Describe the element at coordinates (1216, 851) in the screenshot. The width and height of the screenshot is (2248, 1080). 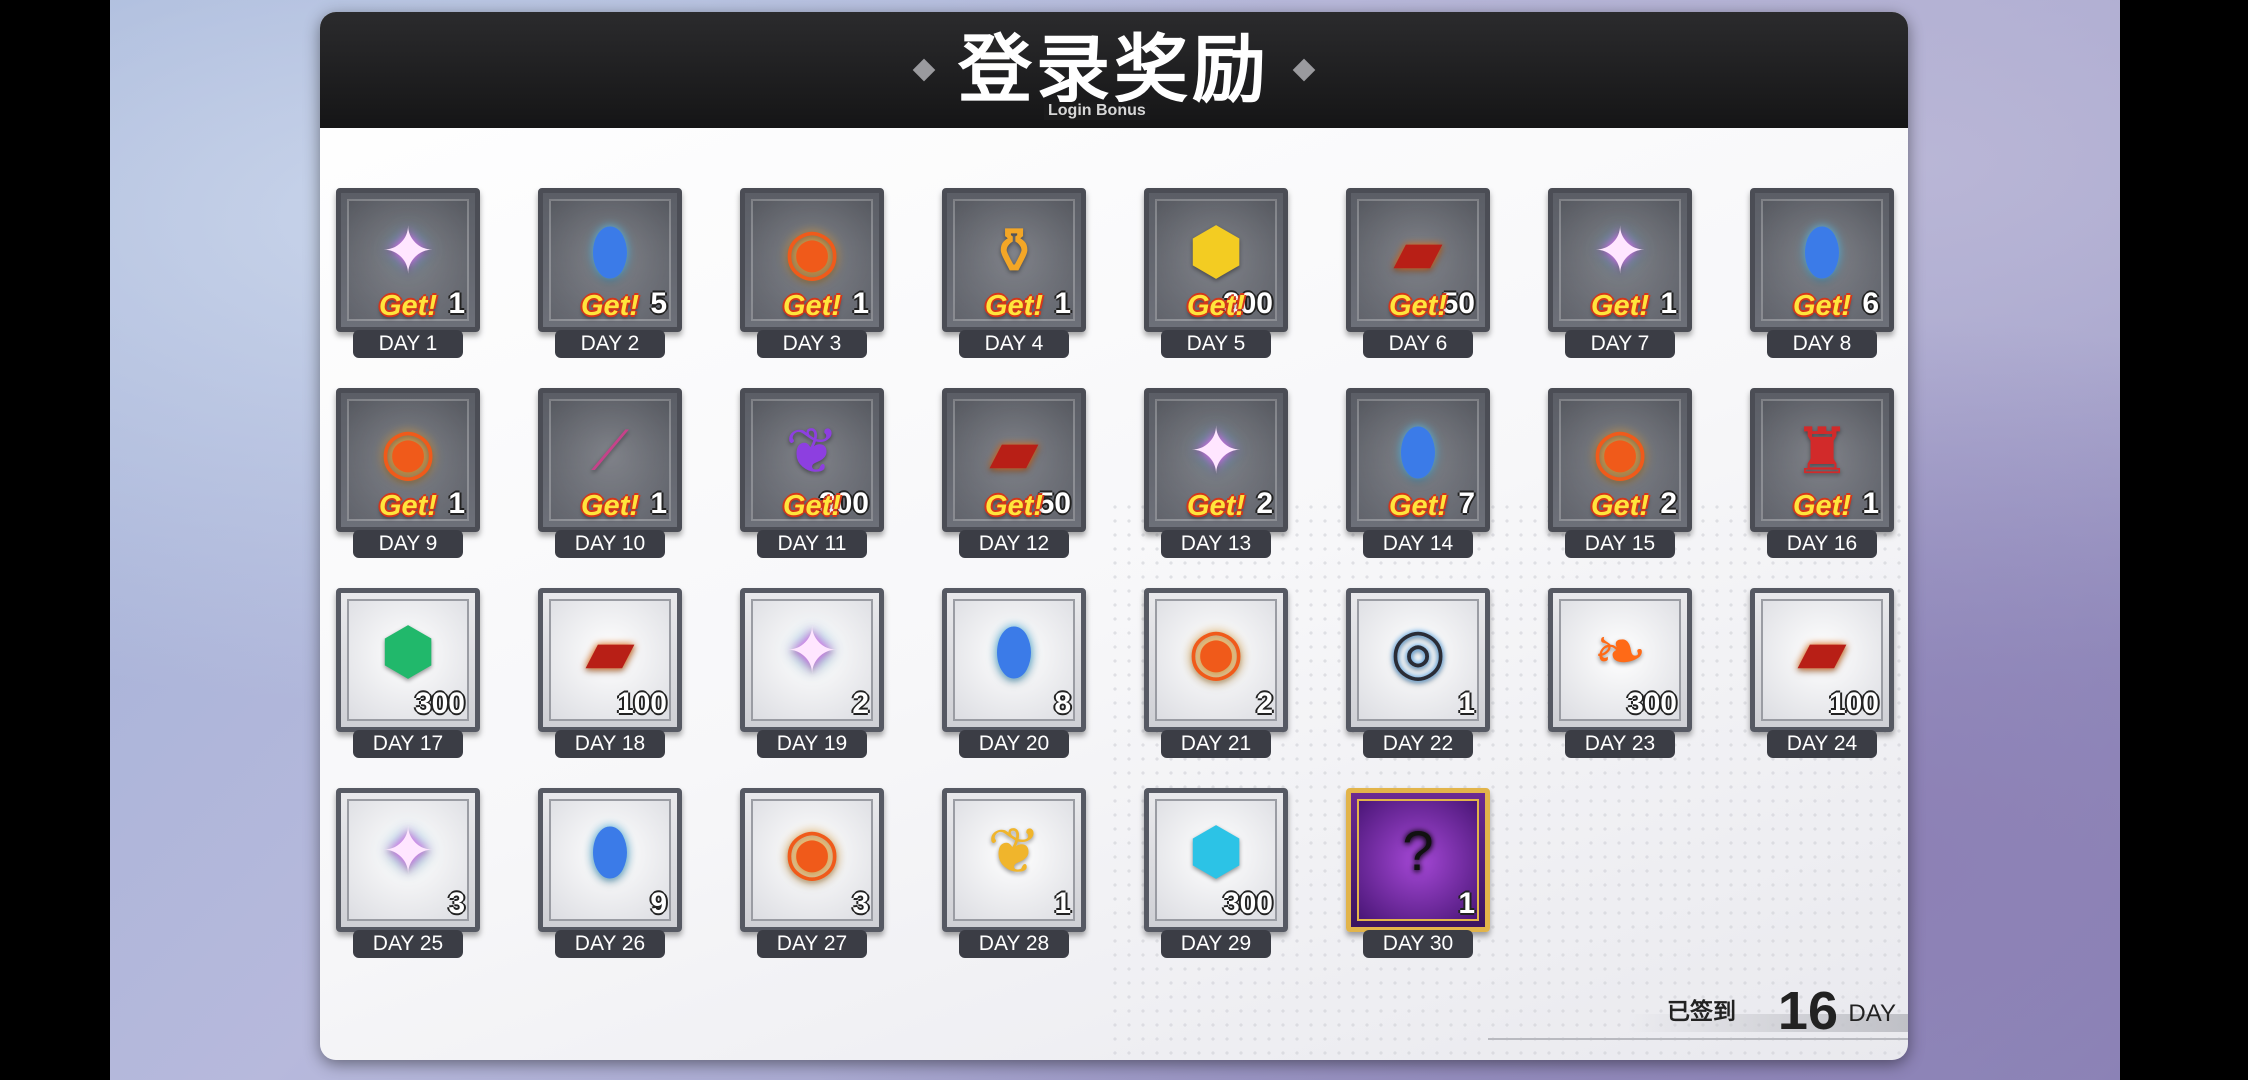
I see `cyan-ore-icon: ⬢` at that location.